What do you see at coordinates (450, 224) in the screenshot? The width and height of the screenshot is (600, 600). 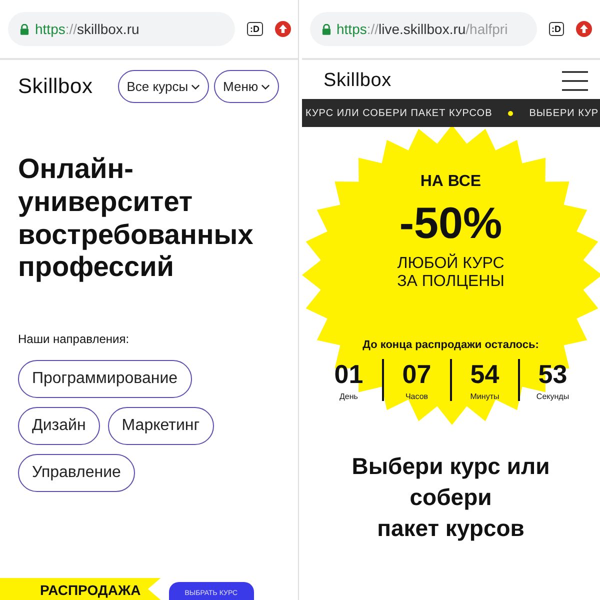 I see `discount-text: -50%` at bounding box center [450, 224].